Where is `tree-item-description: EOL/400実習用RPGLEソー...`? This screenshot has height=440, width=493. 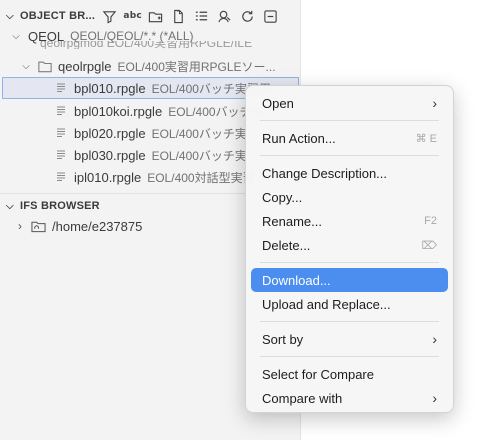
tree-item-description: EOL/400実習用RPGLEソー... is located at coordinates (196, 66).